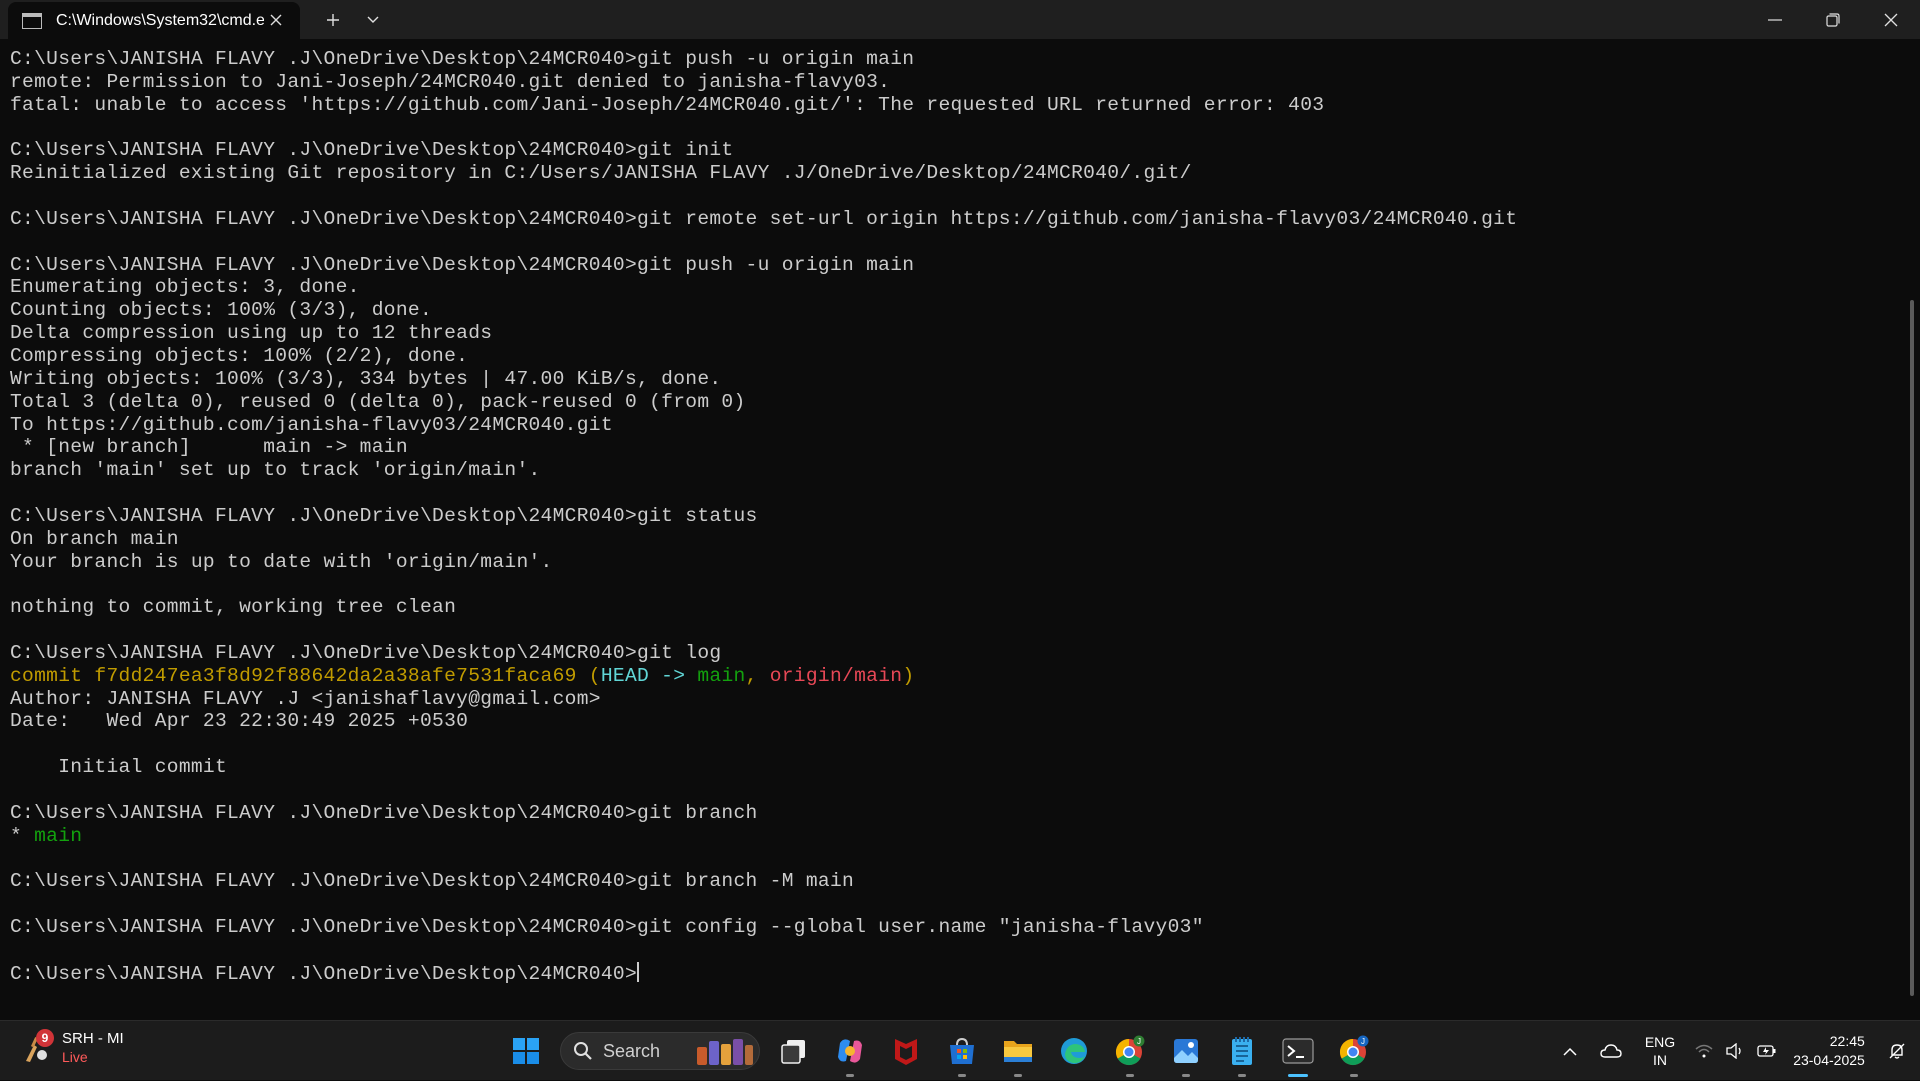  I want to click on volume-icon, so click(1733, 1051).